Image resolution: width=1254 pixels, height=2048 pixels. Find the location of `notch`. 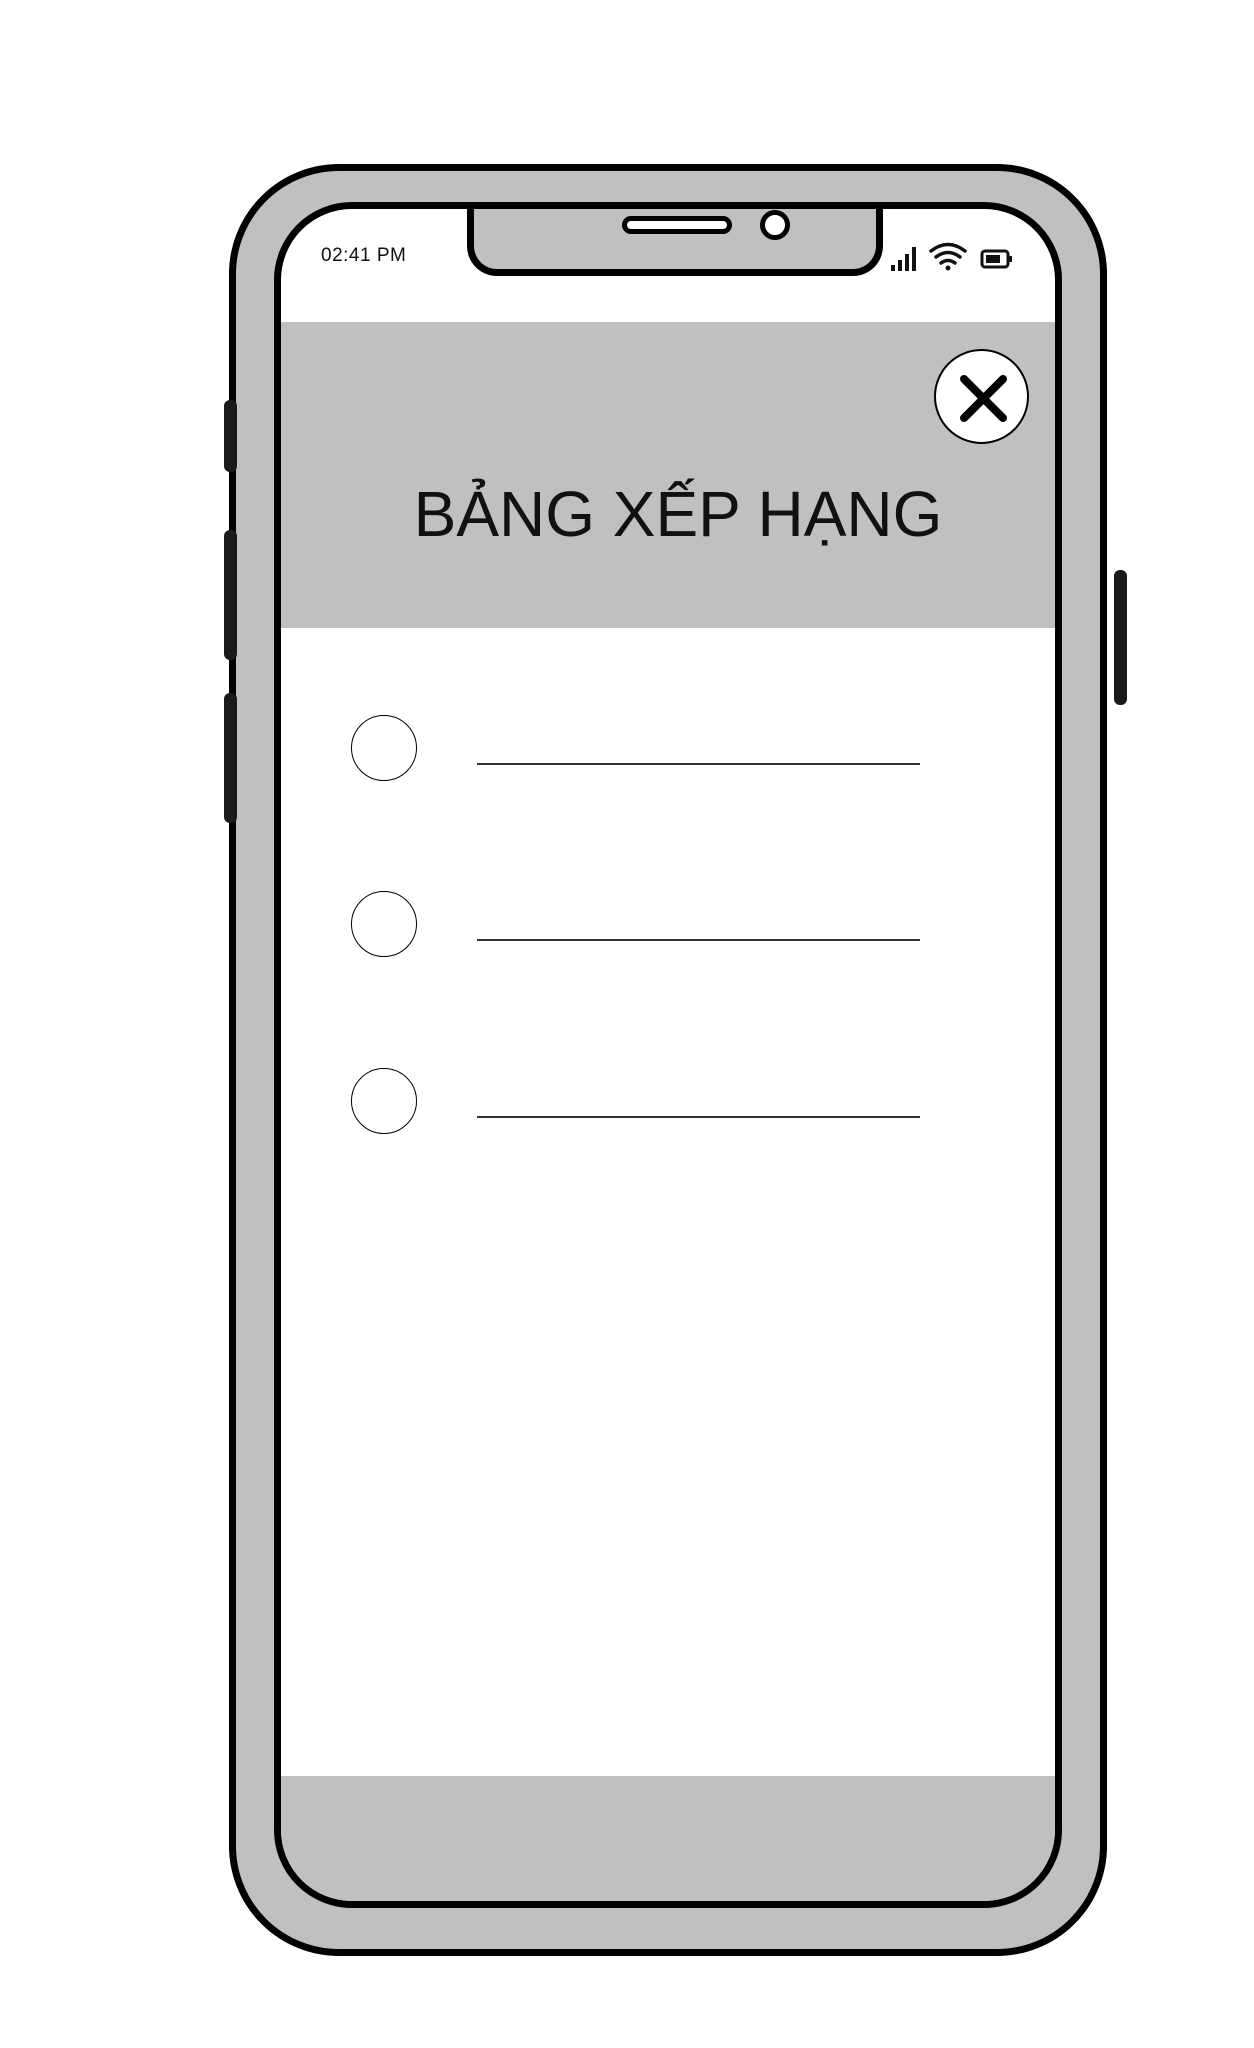

notch is located at coordinates (675, 242).